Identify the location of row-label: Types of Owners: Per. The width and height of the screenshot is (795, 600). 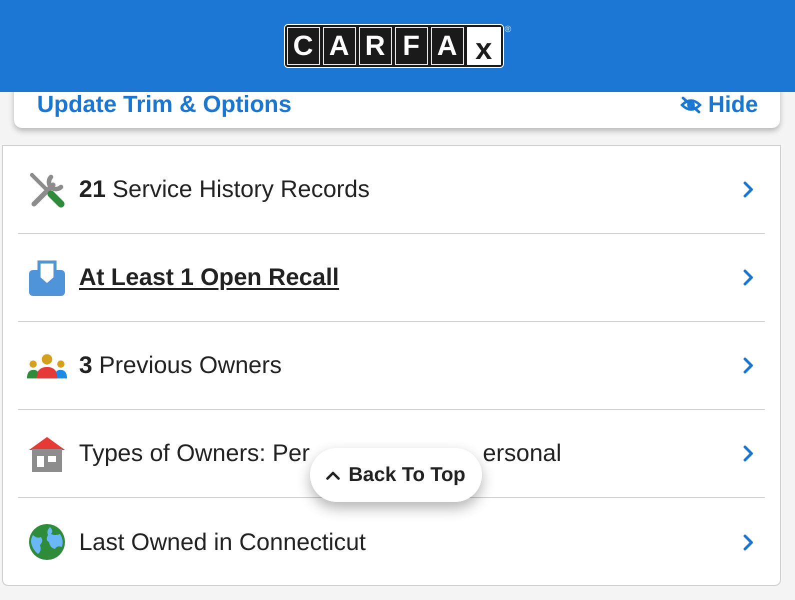
(194, 453).